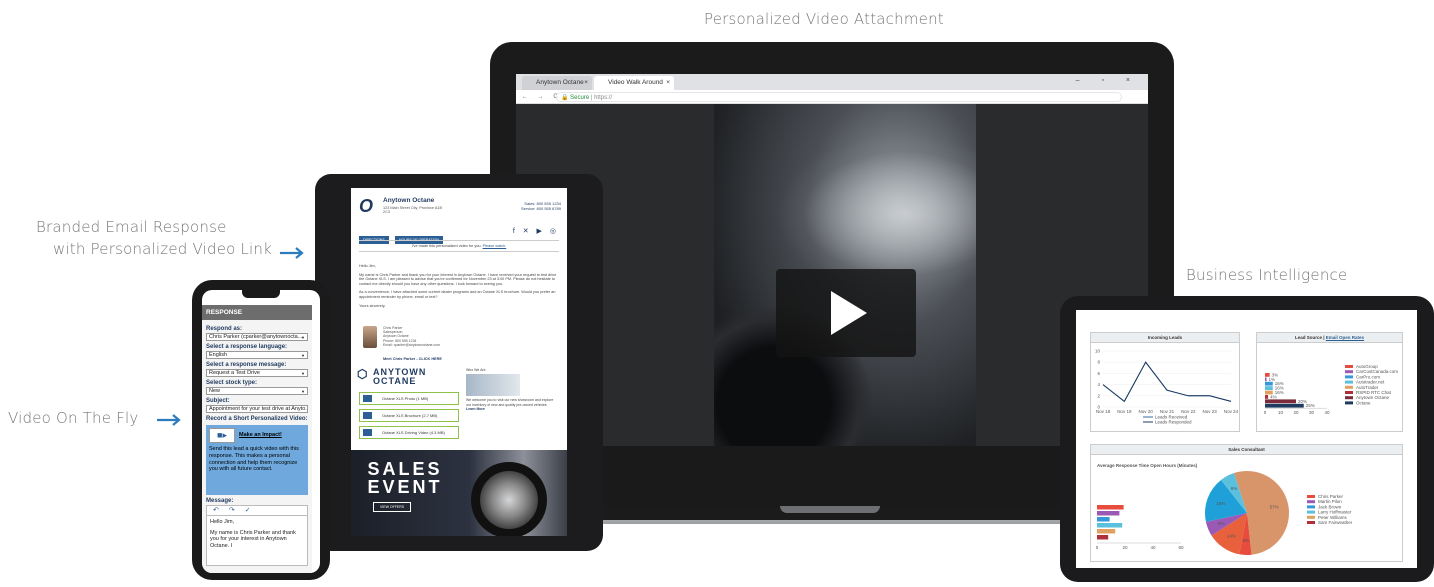 The height and width of the screenshot is (587, 1434). What do you see at coordinates (412, 344) in the screenshot?
I see `sig-email: Email: cparker@anytownoctane.com` at bounding box center [412, 344].